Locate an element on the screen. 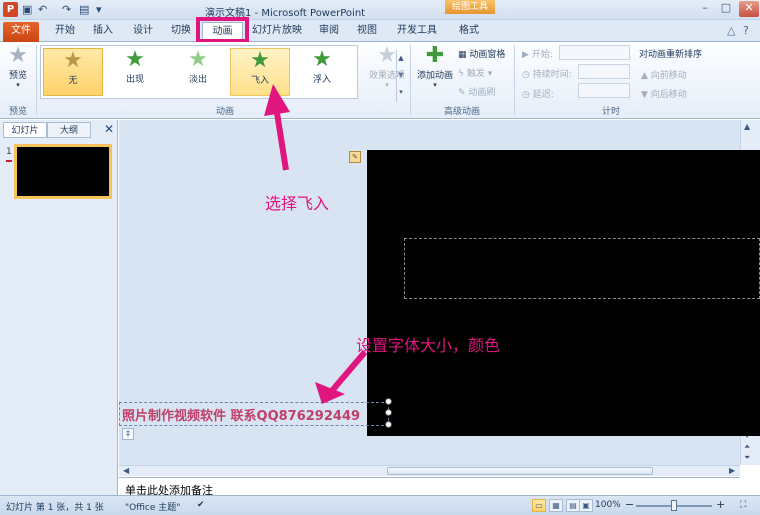 Image resolution: width=760 pixels, height=515 pixels. redo-icon: ↷ is located at coordinates (66, 9).